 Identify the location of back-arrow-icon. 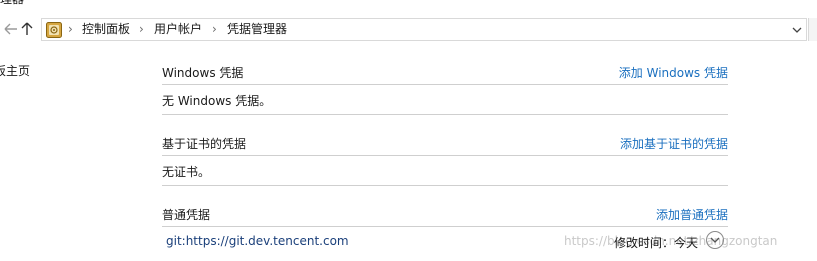
(10, 29).